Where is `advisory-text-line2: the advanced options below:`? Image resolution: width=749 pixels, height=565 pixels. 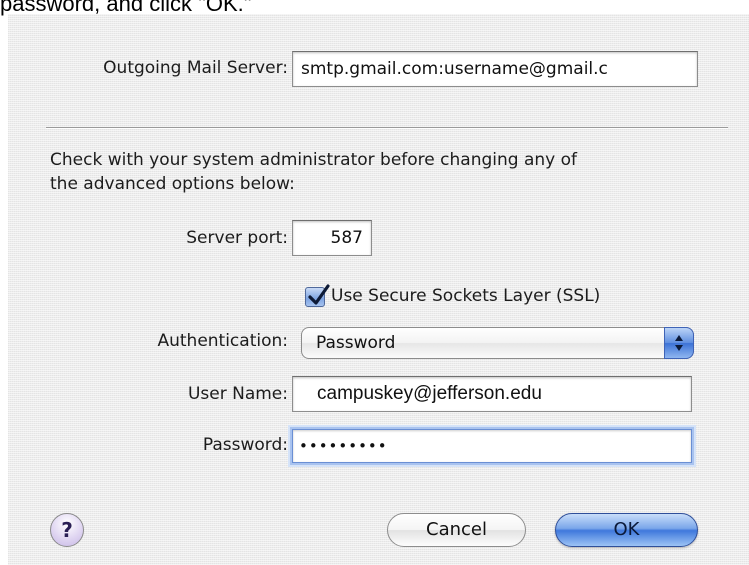
advisory-text-line2: the advanced options below: is located at coordinates (172, 184).